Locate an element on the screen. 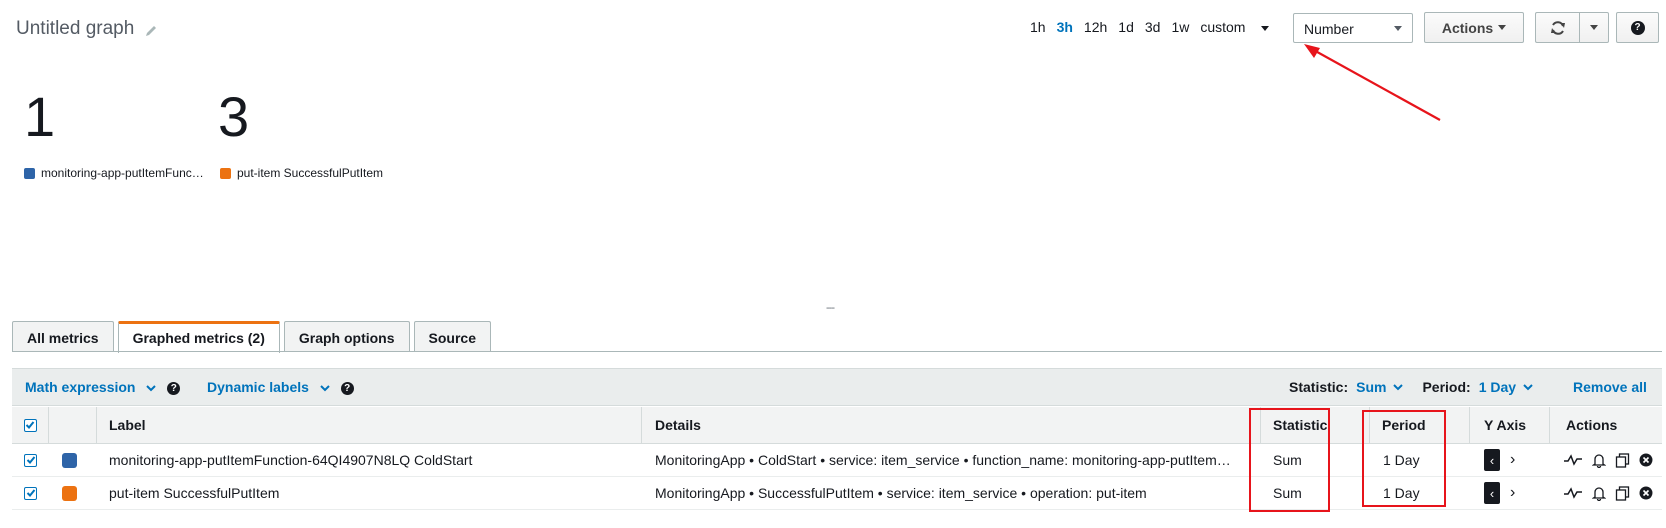 This screenshot has width=1666, height=528. legend-item: put-item SuccessfulPutItem is located at coordinates (301, 173).